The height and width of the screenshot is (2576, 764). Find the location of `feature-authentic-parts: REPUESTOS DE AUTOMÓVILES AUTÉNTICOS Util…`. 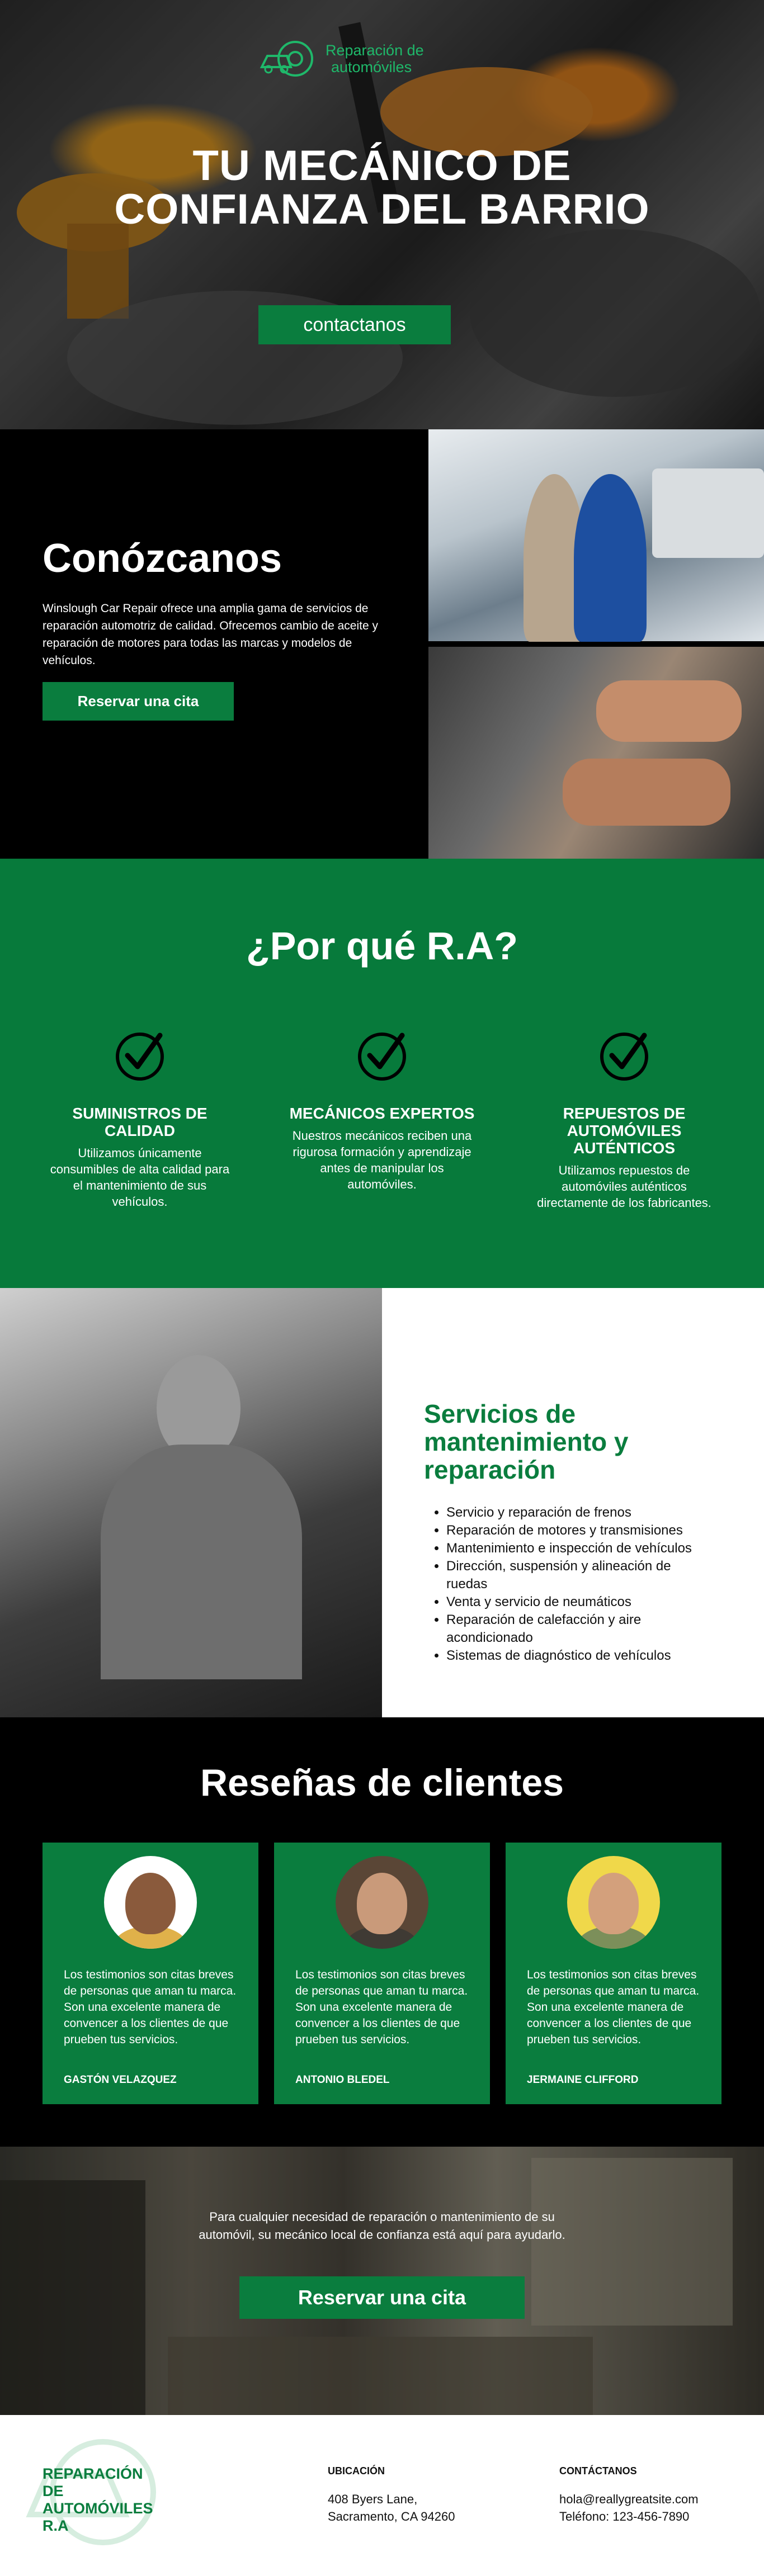

feature-authentic-parts: REPUESTOS DE AUTOMÓVILES AUTÉNTICOS Util… is located at coordinates (624, 1118).